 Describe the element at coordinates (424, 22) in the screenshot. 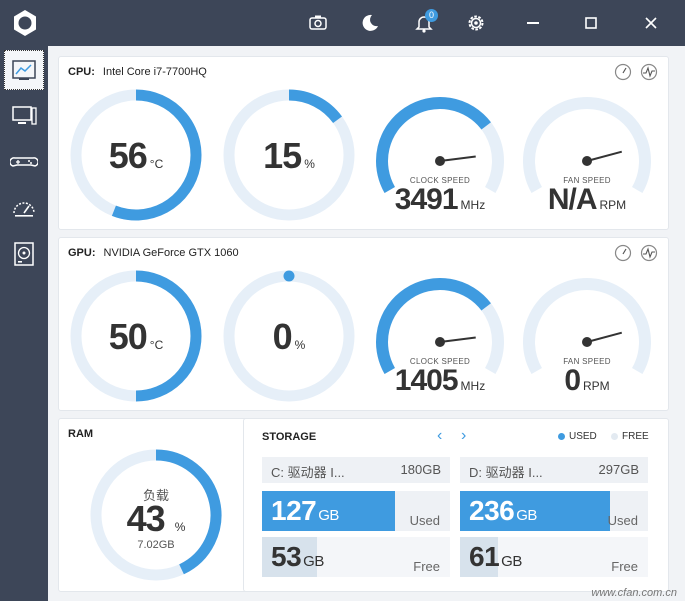

I see `bell-icon: 0` at that location.